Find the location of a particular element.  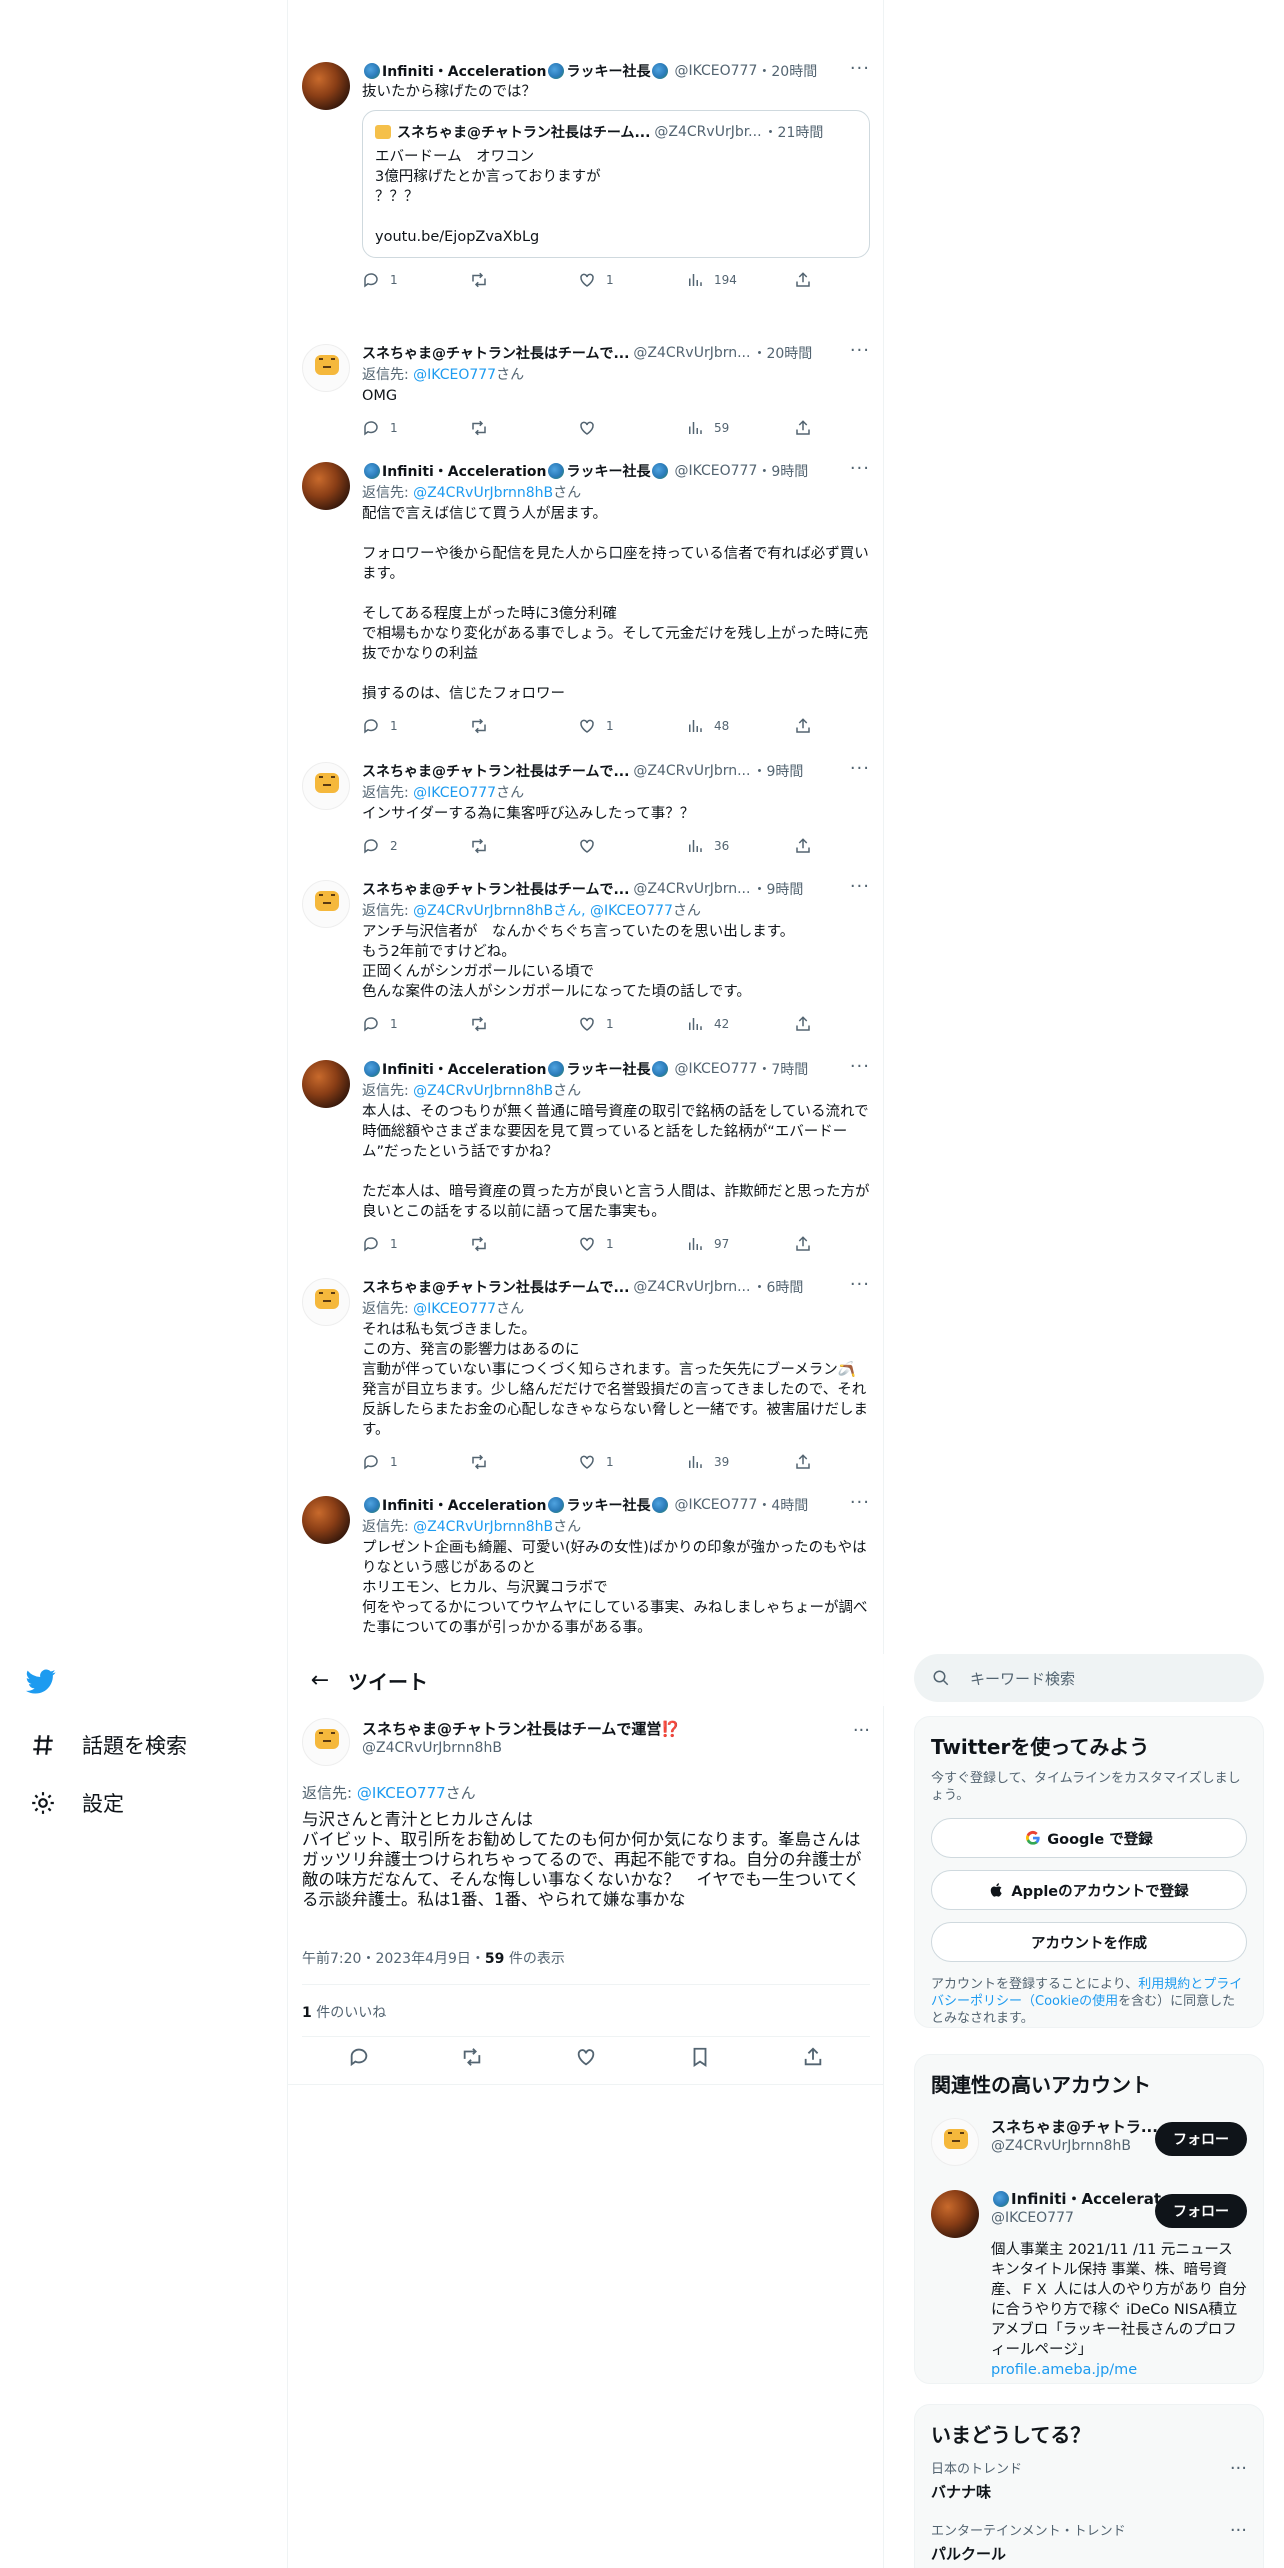

tweet-timestamp: 午前7:20・2023年4月9日・ is located at coordinates (393, 1959).